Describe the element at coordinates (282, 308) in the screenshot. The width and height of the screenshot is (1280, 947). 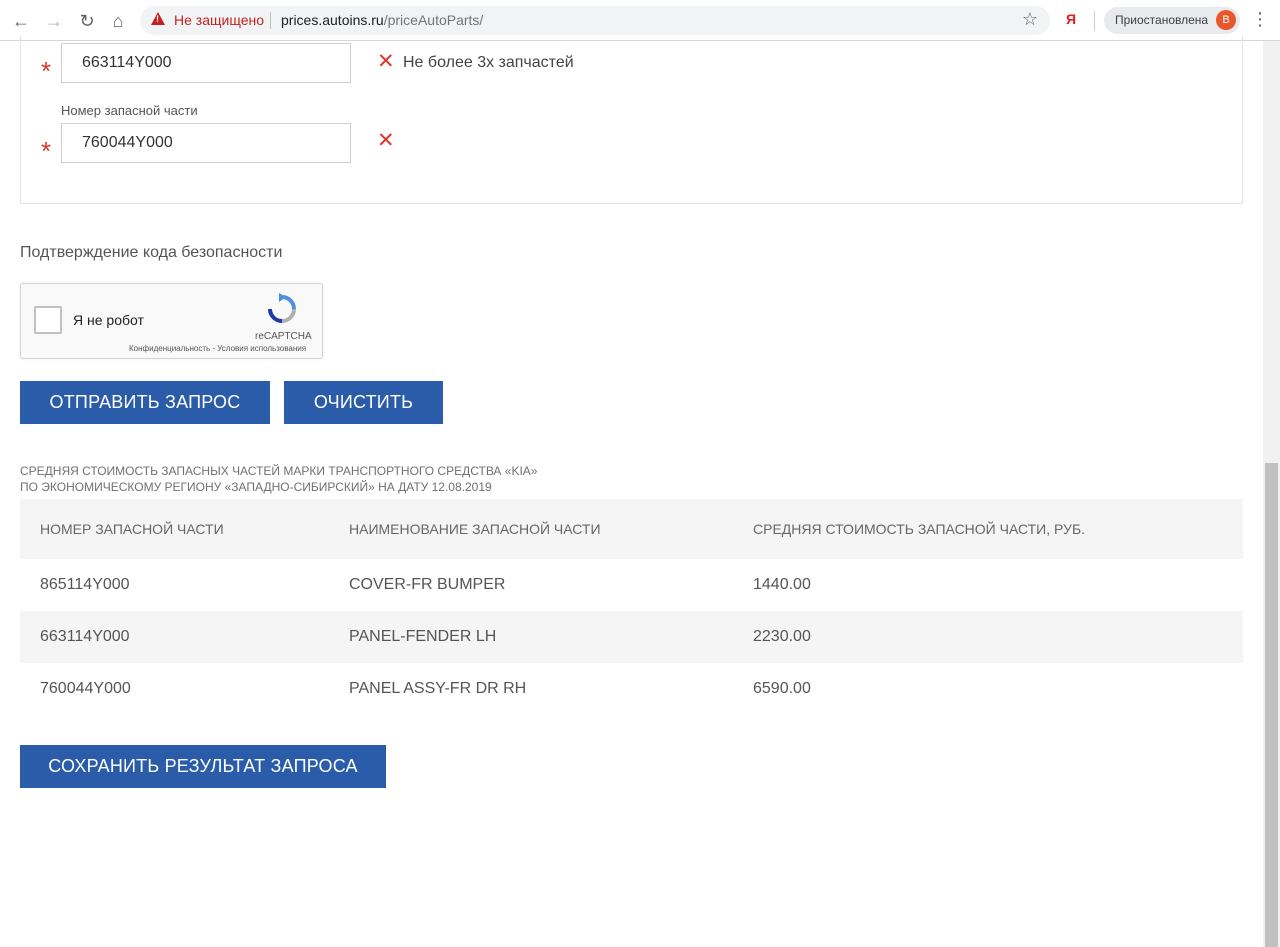
I see `recaptcha-logo-icon` at that location.